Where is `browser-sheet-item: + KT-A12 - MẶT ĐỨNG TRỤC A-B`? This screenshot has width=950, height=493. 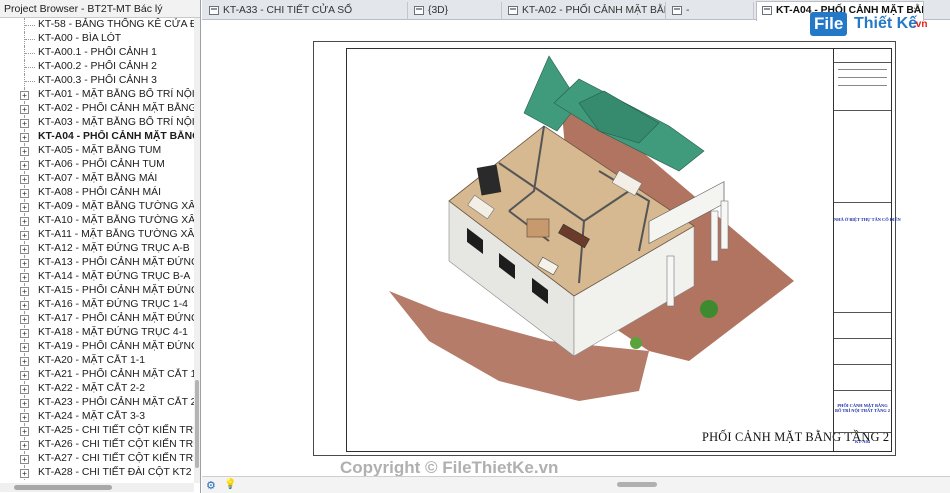
browser-sheet-item: + KT-A12 - MẶT ĐỨNG TRỤC A-B is located at coordinates (97, 249).